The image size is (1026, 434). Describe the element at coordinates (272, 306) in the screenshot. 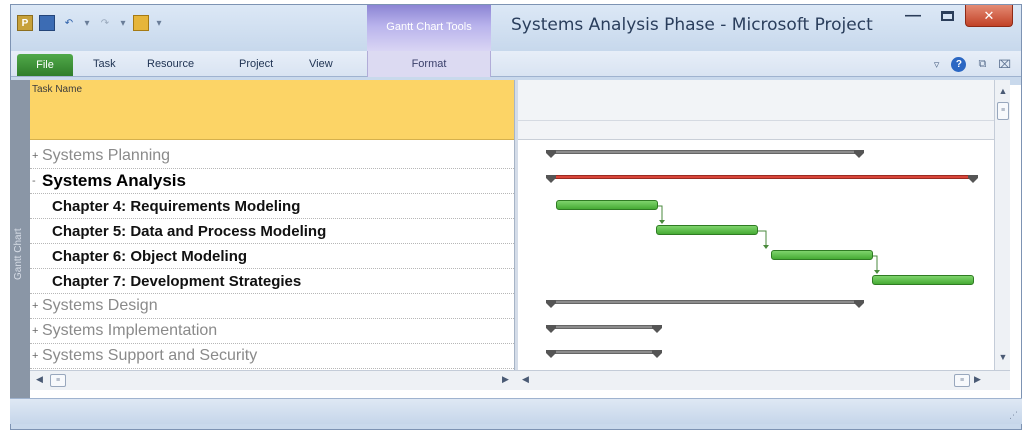

I see `task-row-systems-design: + Systems Design` at that location.